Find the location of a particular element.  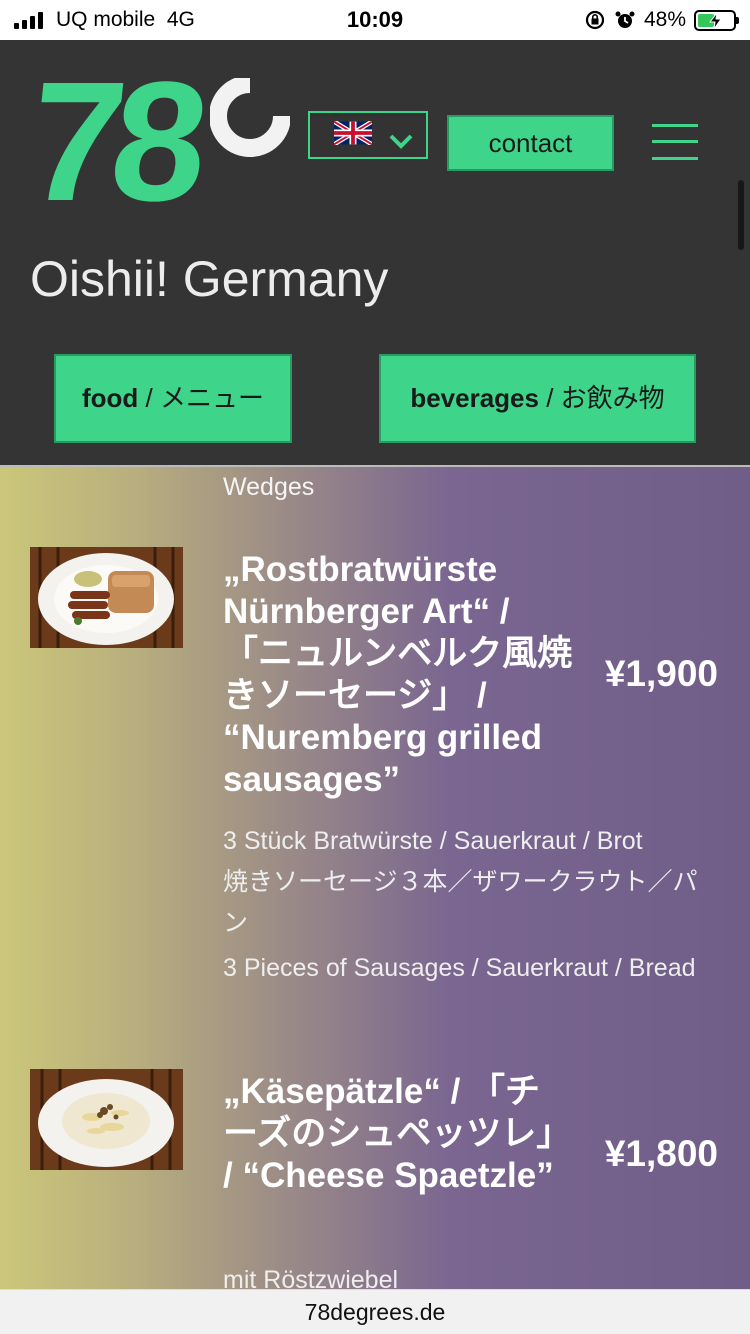

sausages-photo is located at coordinates (106, 597).